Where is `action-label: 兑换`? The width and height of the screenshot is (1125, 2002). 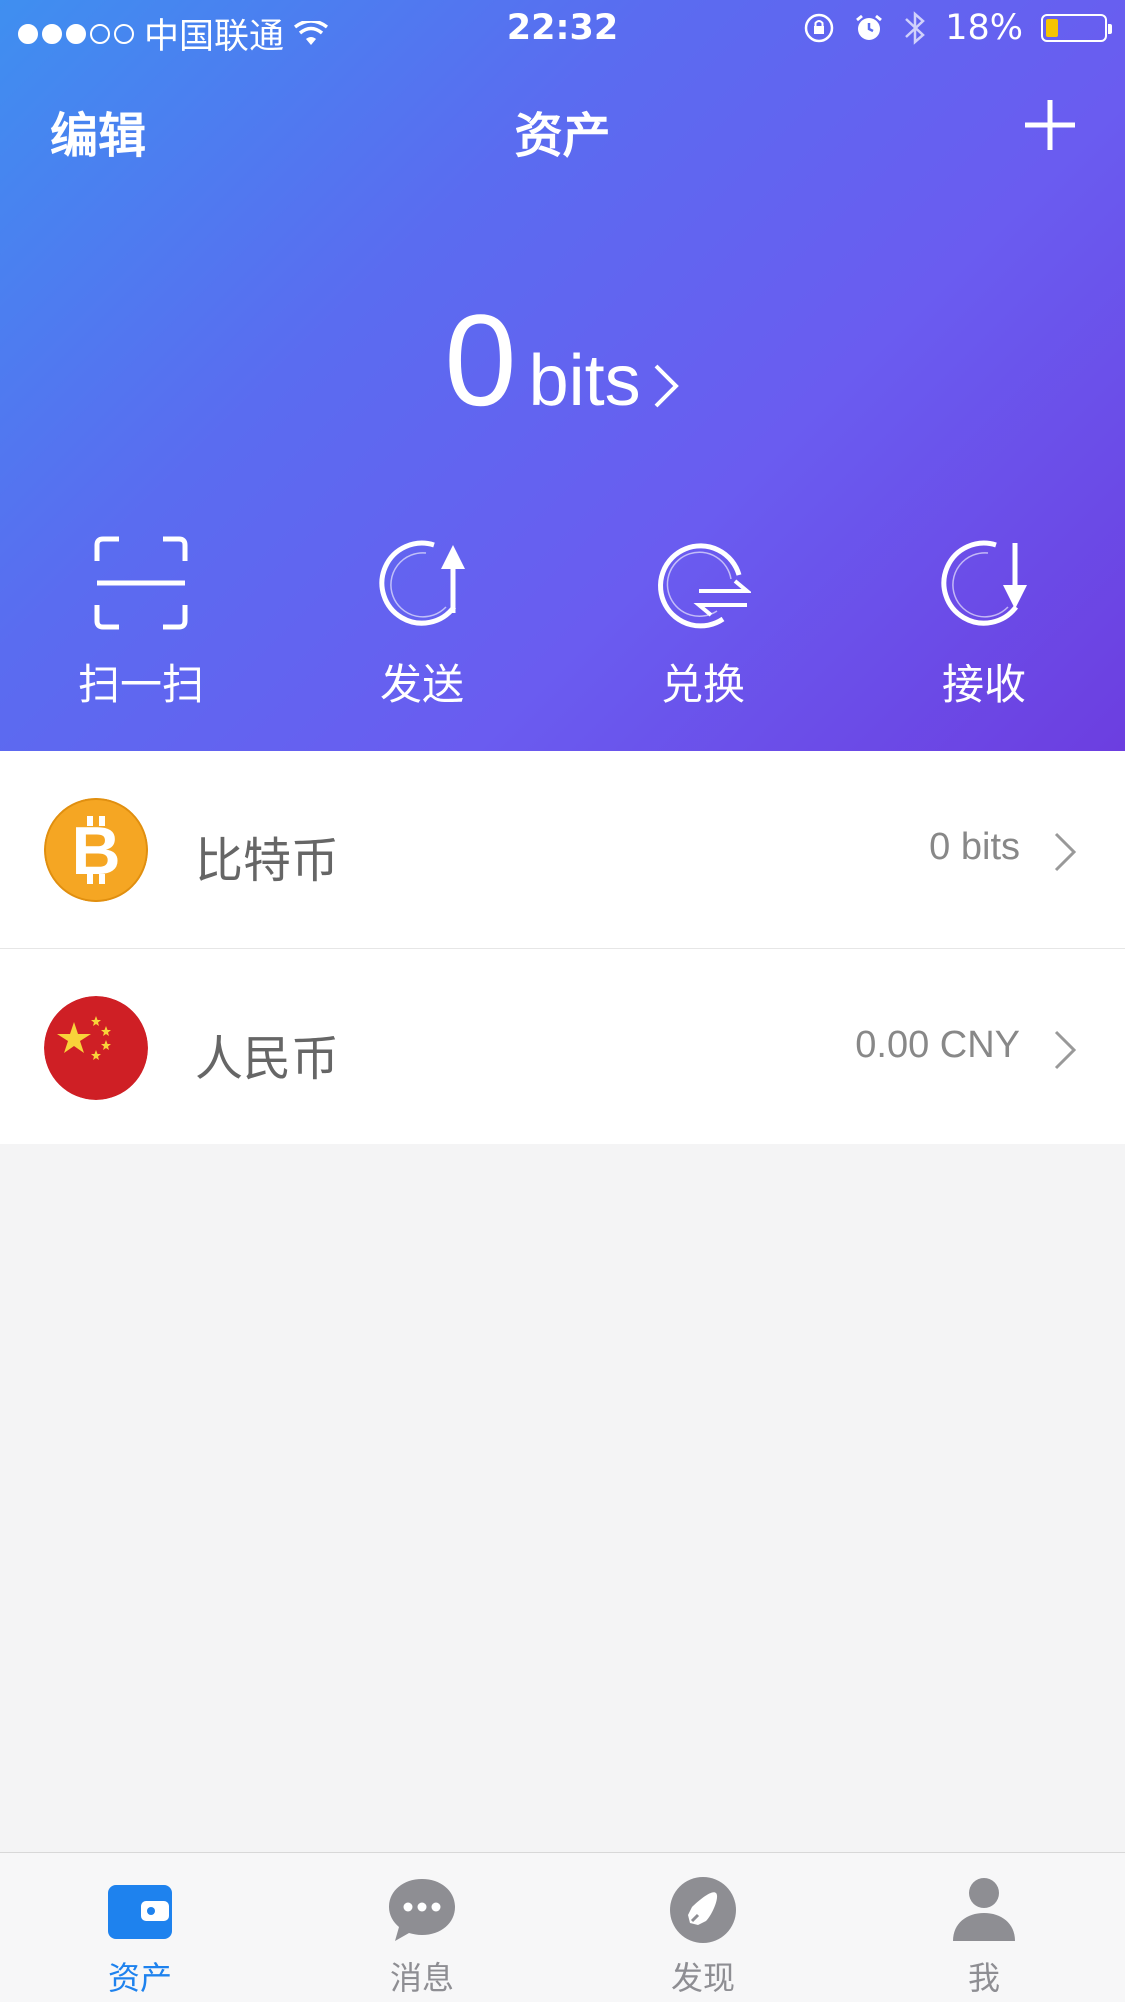 action-label: 兑换 is located at coordinates (702, 684).